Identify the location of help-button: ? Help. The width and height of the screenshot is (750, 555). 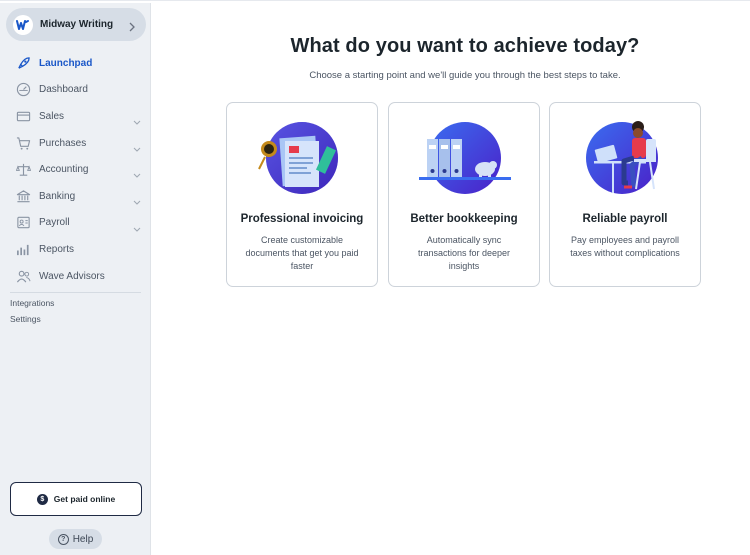
(75, 539).